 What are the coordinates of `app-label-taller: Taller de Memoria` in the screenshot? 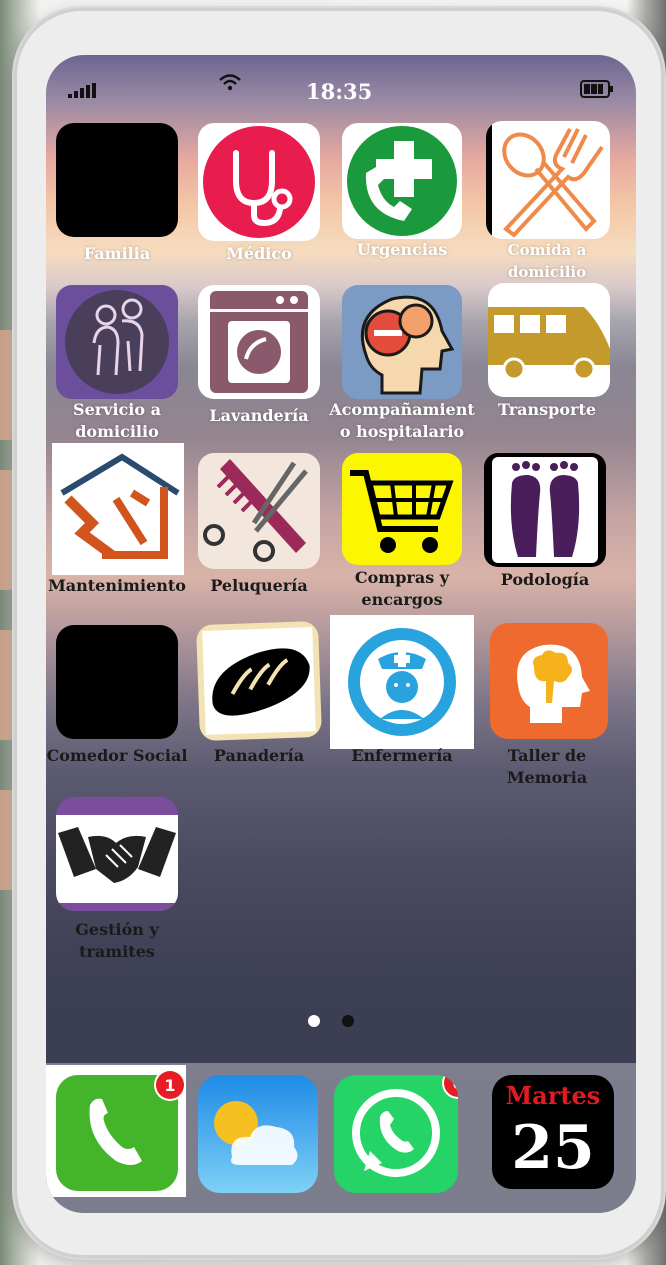 It's located at (547, 766).